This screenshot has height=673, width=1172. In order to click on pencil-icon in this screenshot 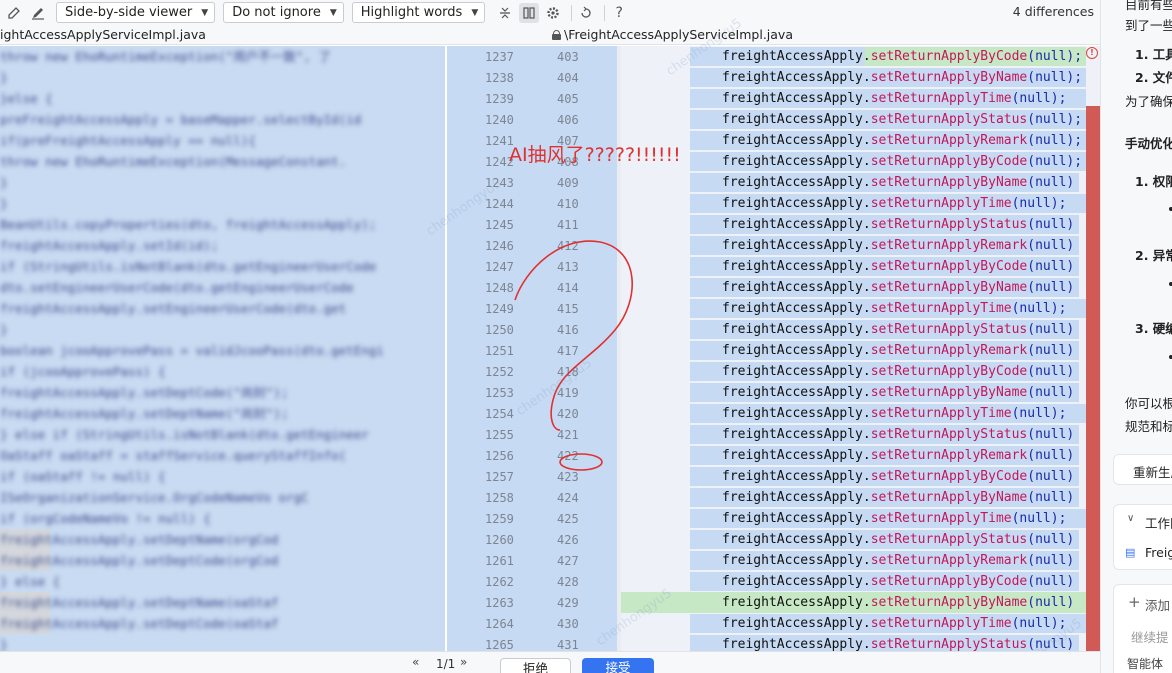, I will do `click(38, 13)`.